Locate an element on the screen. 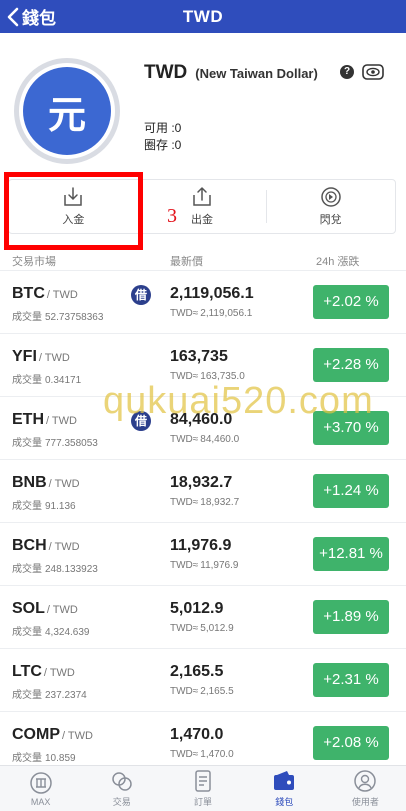  market-volume: 成交量 248.133923 is located at coordinates (55, 567).